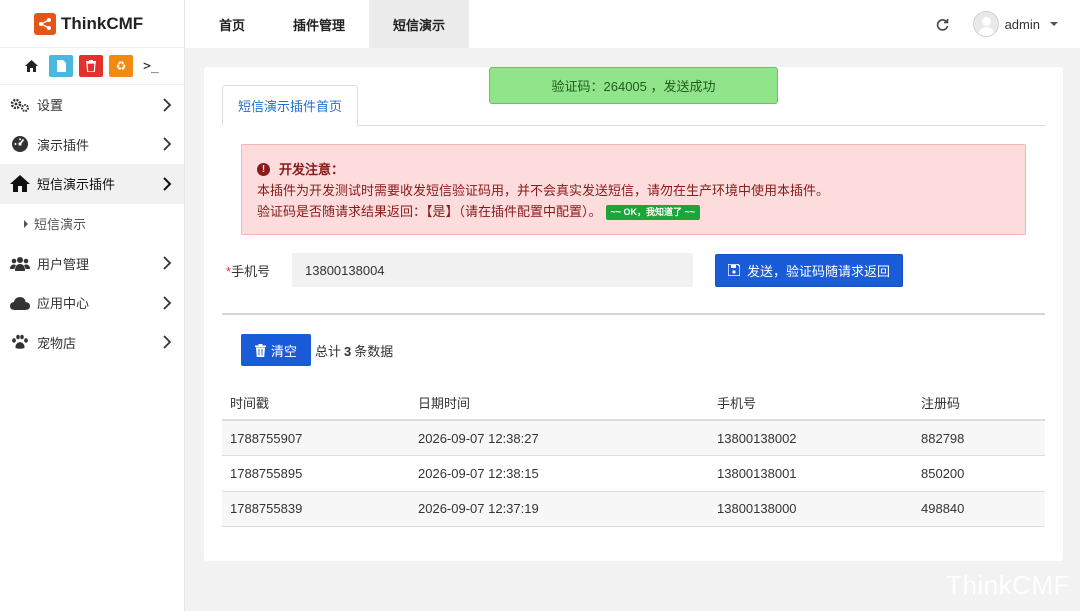 This screenshot has height=611, width=1080. What do you see at coordinates (429, 211) in the screenshot?
I see `alert-line-2: 验证码是否随请求结果返回：【是】（请在插件配置中配置）。` at bounding box center [429, 211].